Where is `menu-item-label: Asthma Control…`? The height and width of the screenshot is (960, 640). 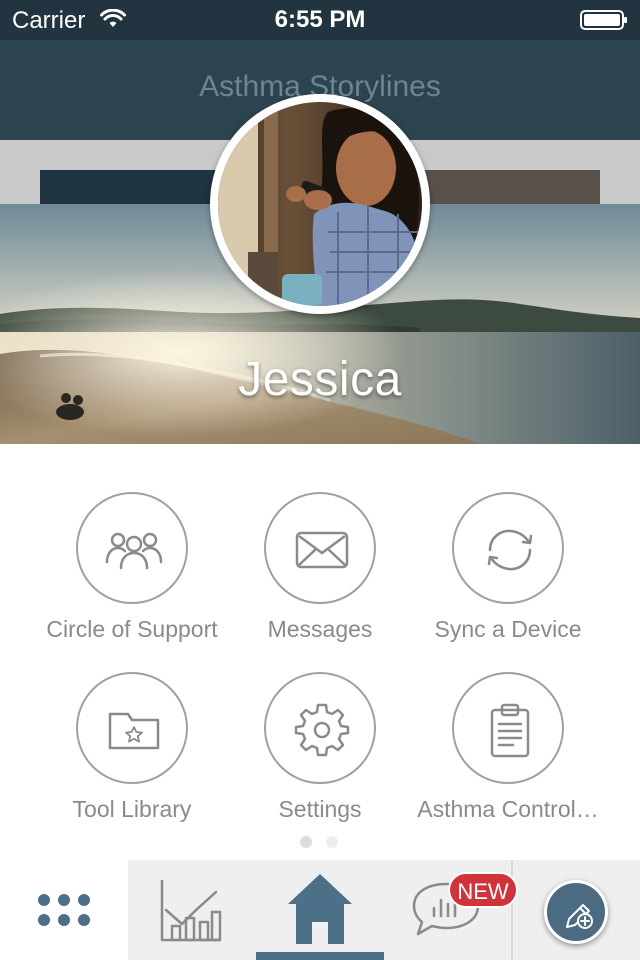
menu-item-label: Asthma Control… is located at coordinates (508, 809).